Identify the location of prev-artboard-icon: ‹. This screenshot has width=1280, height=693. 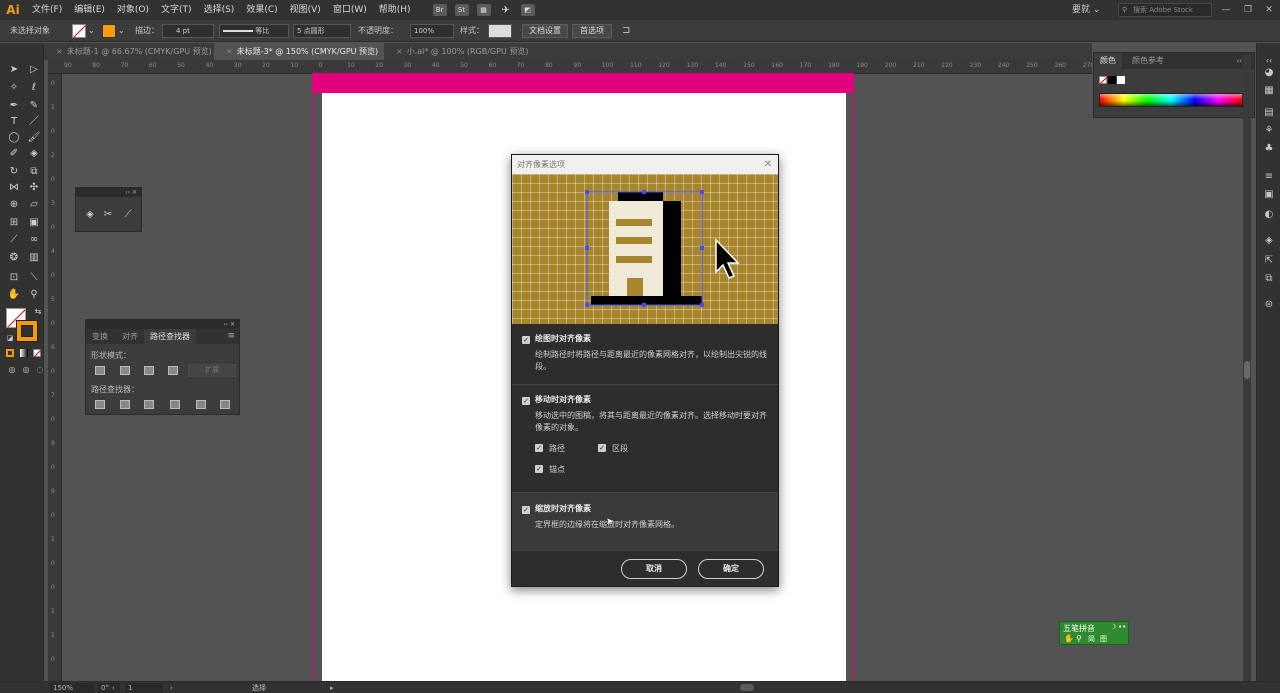
(113, 688).